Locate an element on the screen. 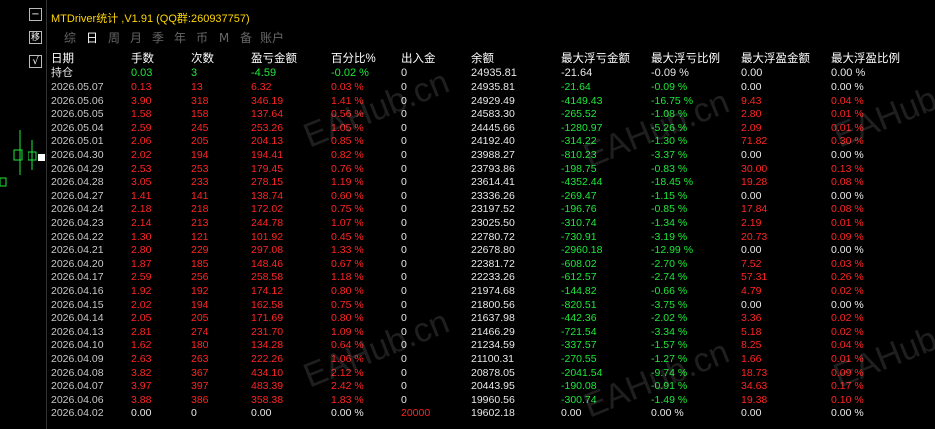 This screenshot has height=429, width=935. cell-col-4: 0.82 % is located at coordinates (347, 155).